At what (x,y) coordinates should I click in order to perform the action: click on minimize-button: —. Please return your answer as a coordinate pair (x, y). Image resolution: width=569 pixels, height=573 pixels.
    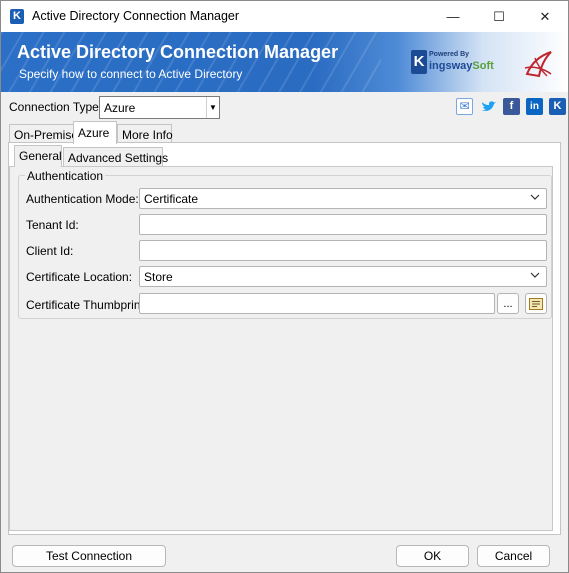
    Looking at the image, I should click on (453, 16).